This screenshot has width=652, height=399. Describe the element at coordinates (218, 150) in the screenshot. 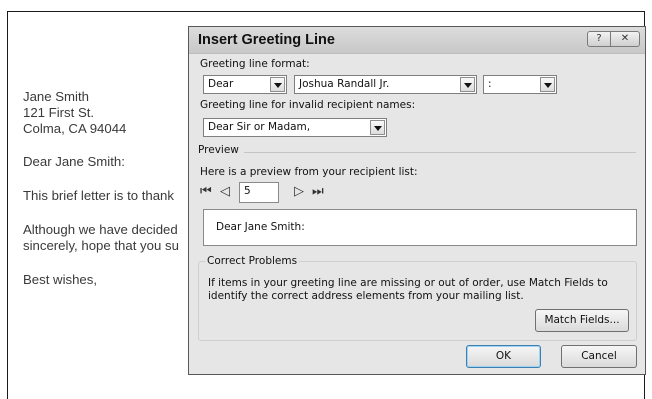

I see `preview-label: Preview` at that location.